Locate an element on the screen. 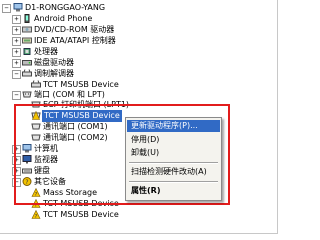 The height and width of the screenshot is (240, 320). unknown-device-icon: ? is located at coordinates (36, 214).